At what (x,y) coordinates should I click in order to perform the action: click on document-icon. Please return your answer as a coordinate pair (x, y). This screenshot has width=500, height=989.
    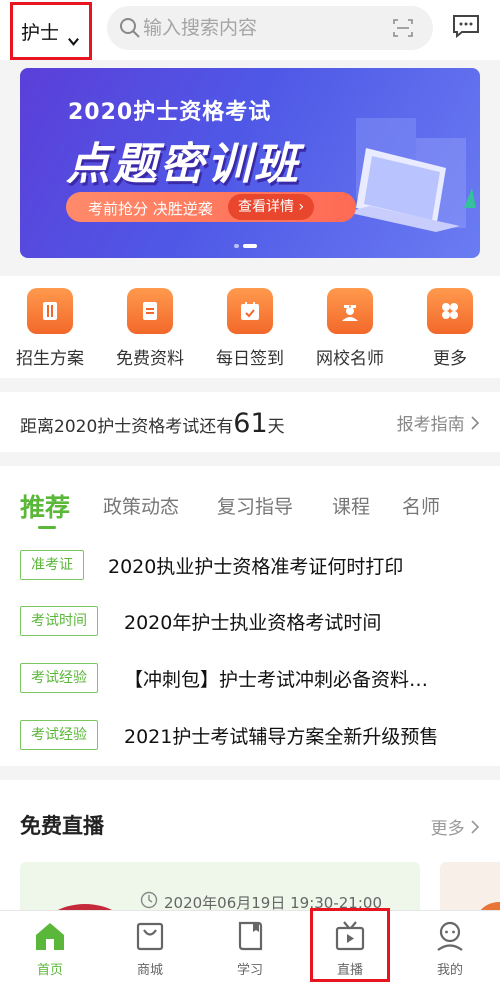
    Looking at the image, I should click on (150, 311).